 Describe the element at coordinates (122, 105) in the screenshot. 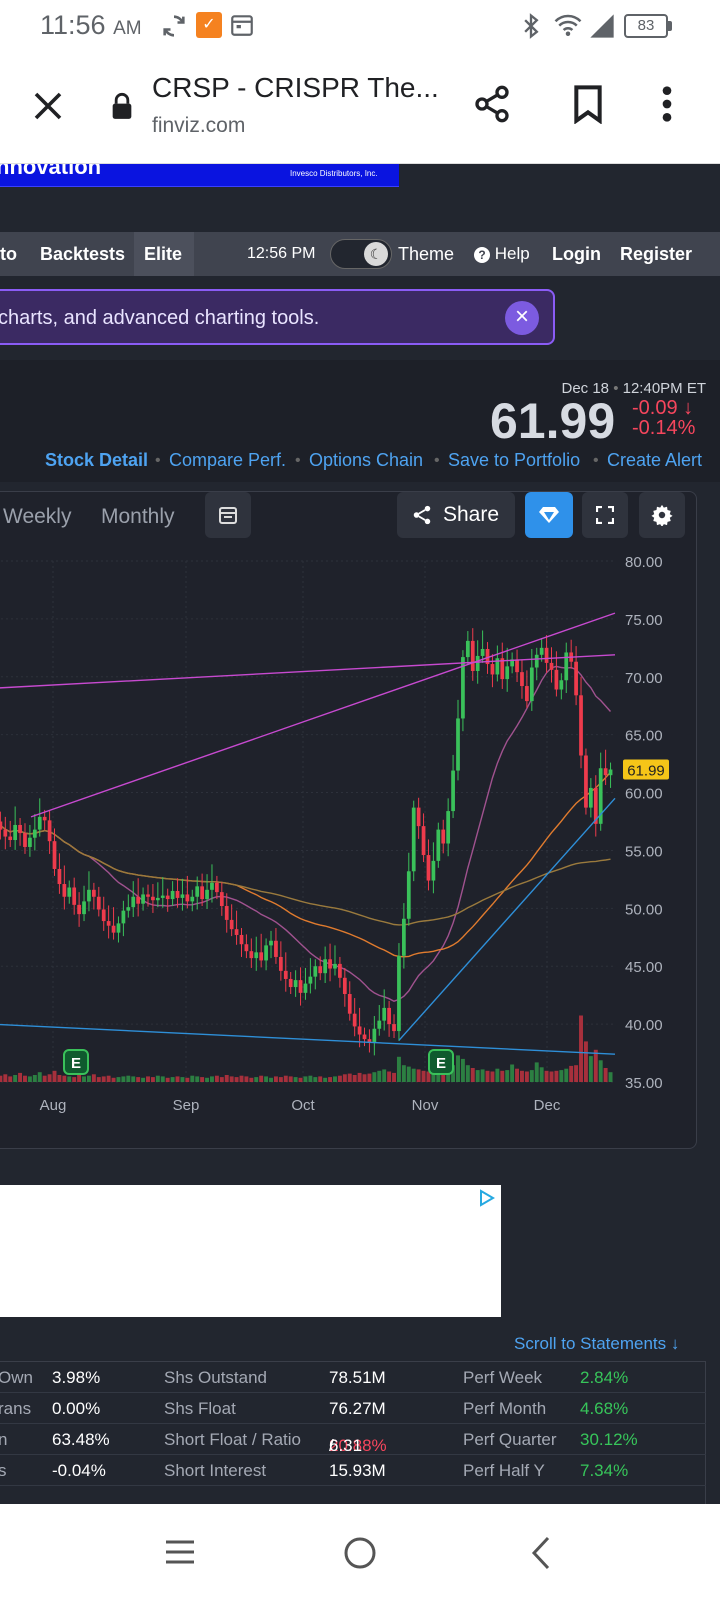

I see `lock-icon` at that location.